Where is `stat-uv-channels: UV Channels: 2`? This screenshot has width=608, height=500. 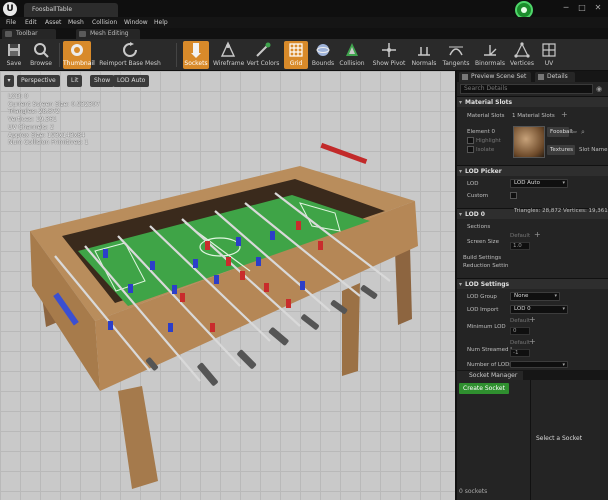
stat-uv-channels: UV Channels: 2 is located at coordinates (31, 127).